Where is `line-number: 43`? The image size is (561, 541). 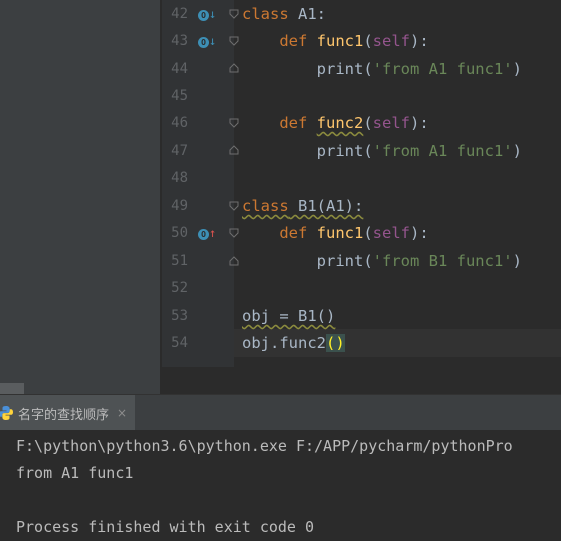
line-number: 43 is located at coordinates (179, 41).